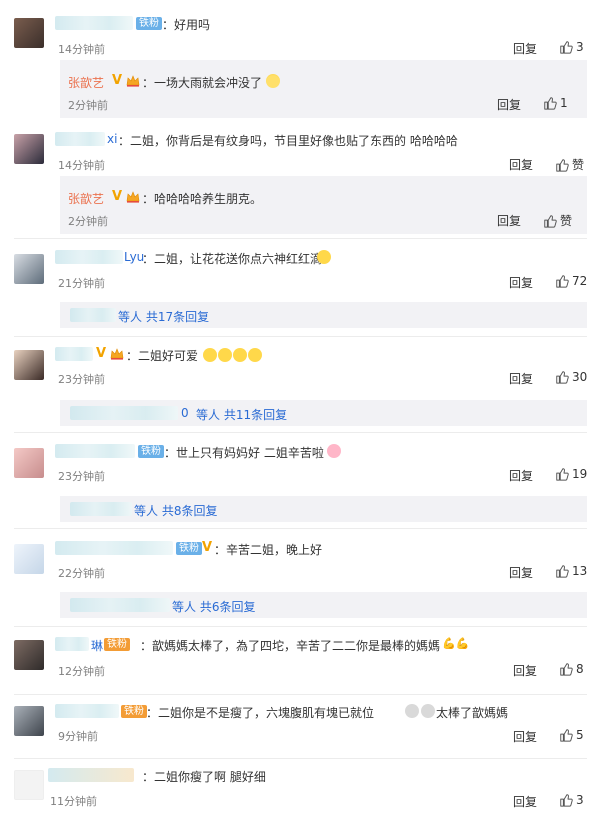 The width and height of the screenshot is (601, 823). I want to click on reply-1: 张歆艺 V ：一场大雨就会冲没了 2分钟前 回复 1, so click(300, 89).